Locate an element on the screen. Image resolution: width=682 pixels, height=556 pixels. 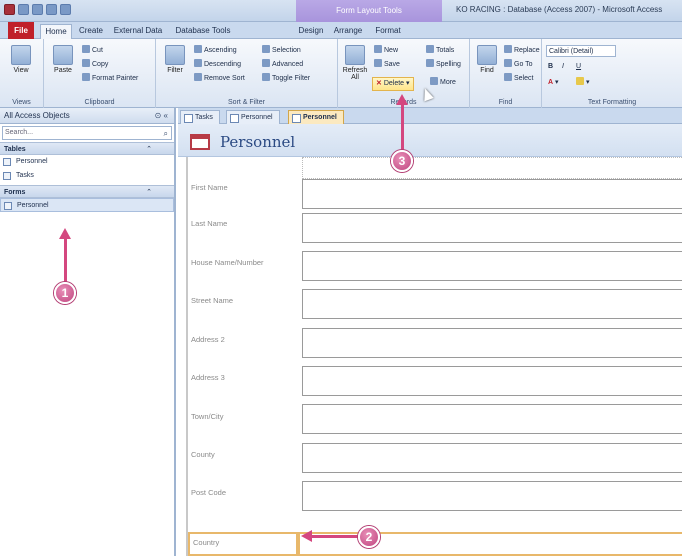
town-city-field is located at coordinates (492, 419).